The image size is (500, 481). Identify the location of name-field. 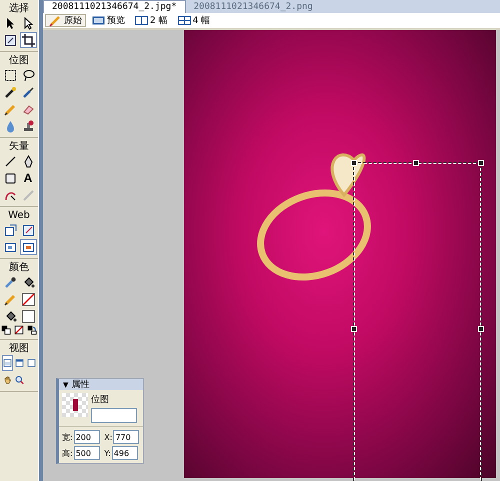
(114, 415).